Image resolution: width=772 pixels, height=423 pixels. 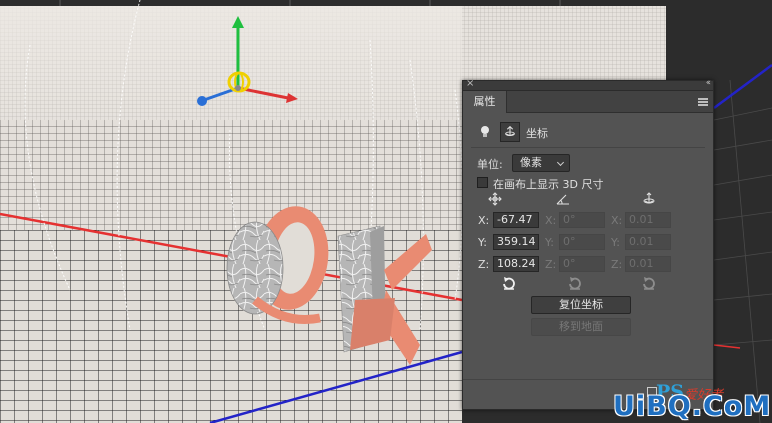 I want to click on pos-z-input: 108.24, so click(x=516, y=264).